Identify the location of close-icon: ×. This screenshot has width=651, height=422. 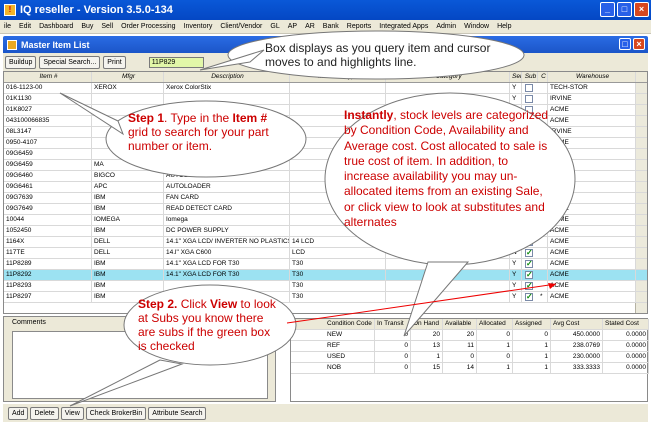
(641, 9).